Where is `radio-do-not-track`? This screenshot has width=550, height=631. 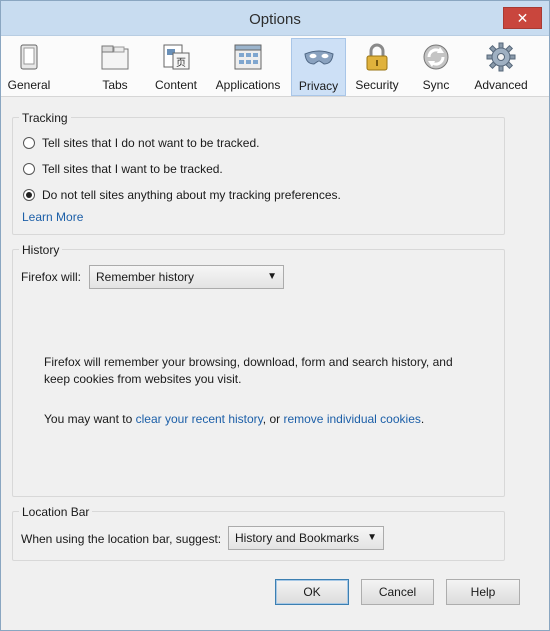
radio-do-not-track is located at coordinates (29, 143).